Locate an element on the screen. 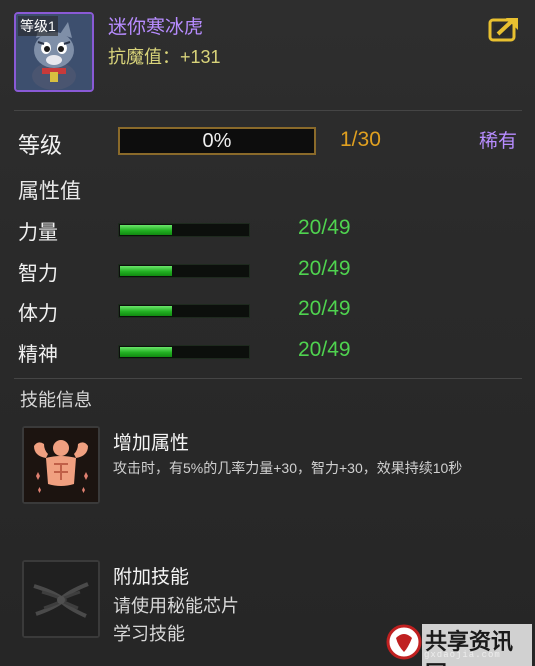 This screenshot has height=666, width=535. muscle-icon is located at coordinates (61, 465).